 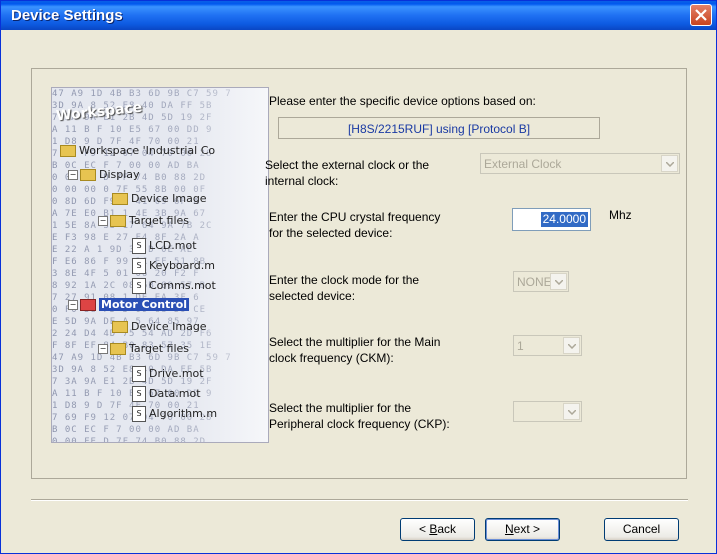 What do you see at coordinates (144, 348) in the screenshot?
I see `tree-target-files-2: − Target files` at bounding box center [144, 348].